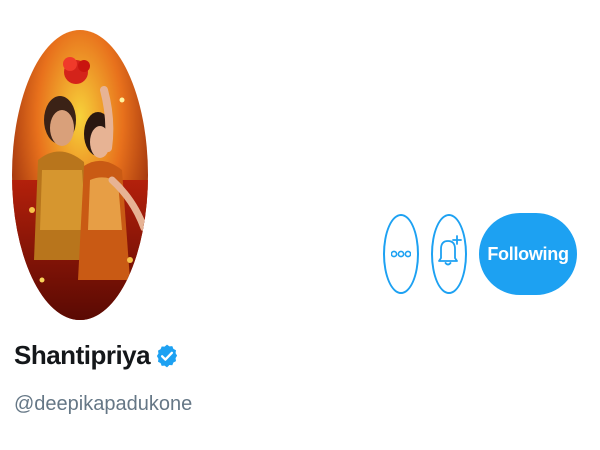 This screenshot has width=600, height=450. I want to click on more-dots-icon, so click(401, 254).